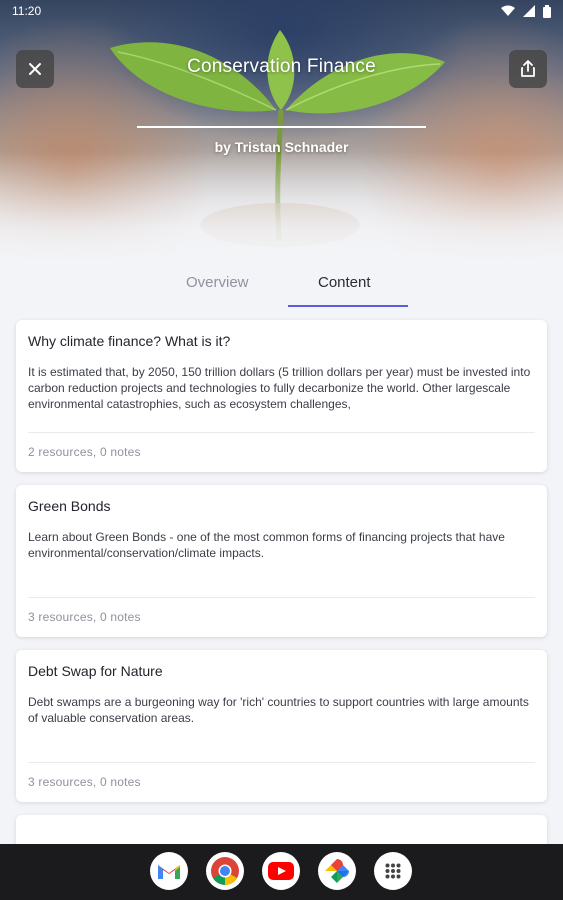 The width and height of the screenshot is (563, 900). What do you see at coordinates (508, 10) in the screenshot?
I see `wifi-icon` at bounding box center [508, 10].